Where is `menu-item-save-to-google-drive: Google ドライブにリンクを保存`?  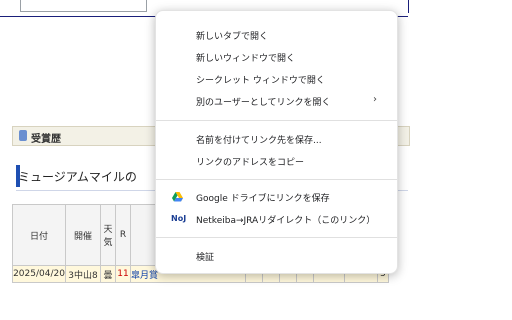
menu-item-save-to-google-drive: Google ドライブにリンクを保存 is located at coordinates (276, 197).